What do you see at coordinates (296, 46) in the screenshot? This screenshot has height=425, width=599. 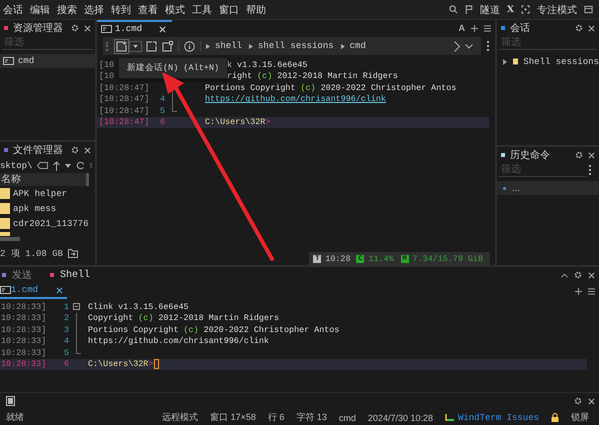 I see `breadcrumb-item: shell sessions` at bounding box center [296, 46].